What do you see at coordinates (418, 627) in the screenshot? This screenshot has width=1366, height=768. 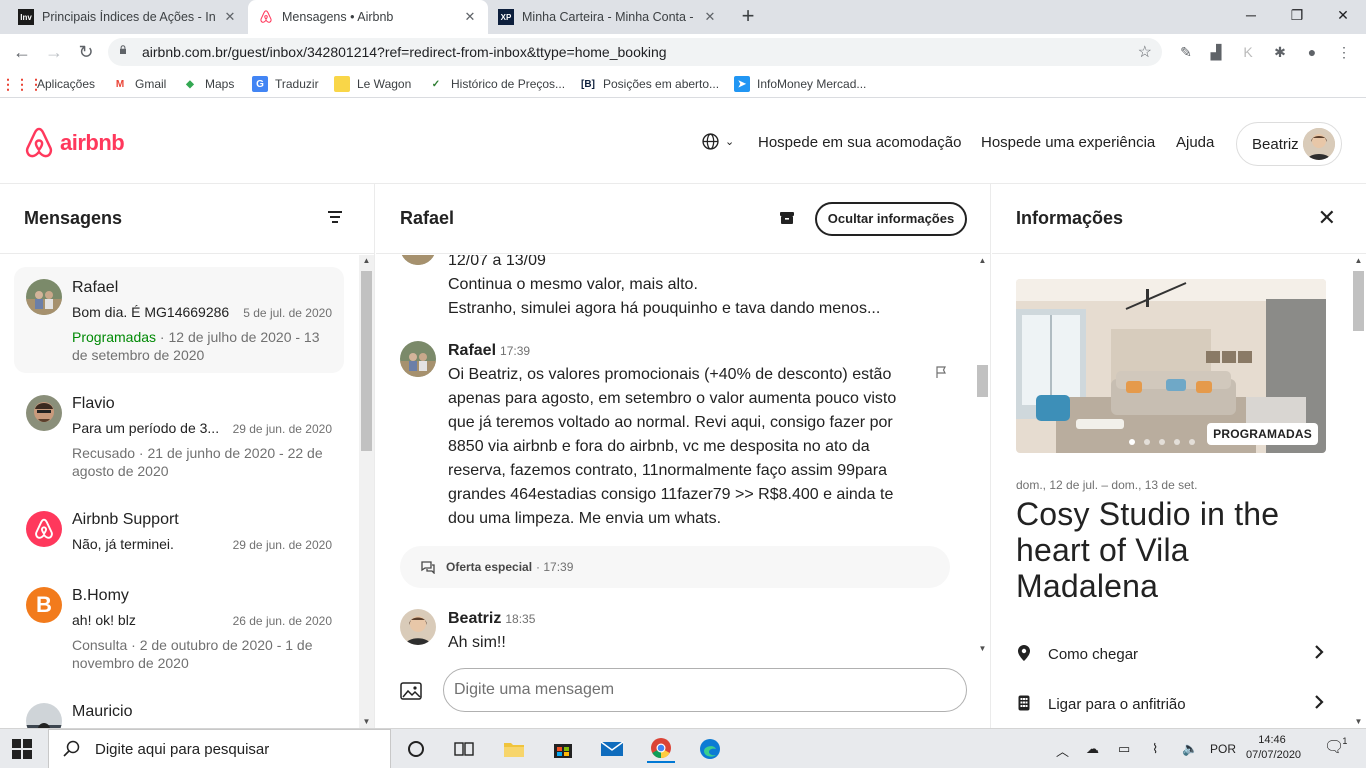 I see `avatar` at bounding box center [418, 627].